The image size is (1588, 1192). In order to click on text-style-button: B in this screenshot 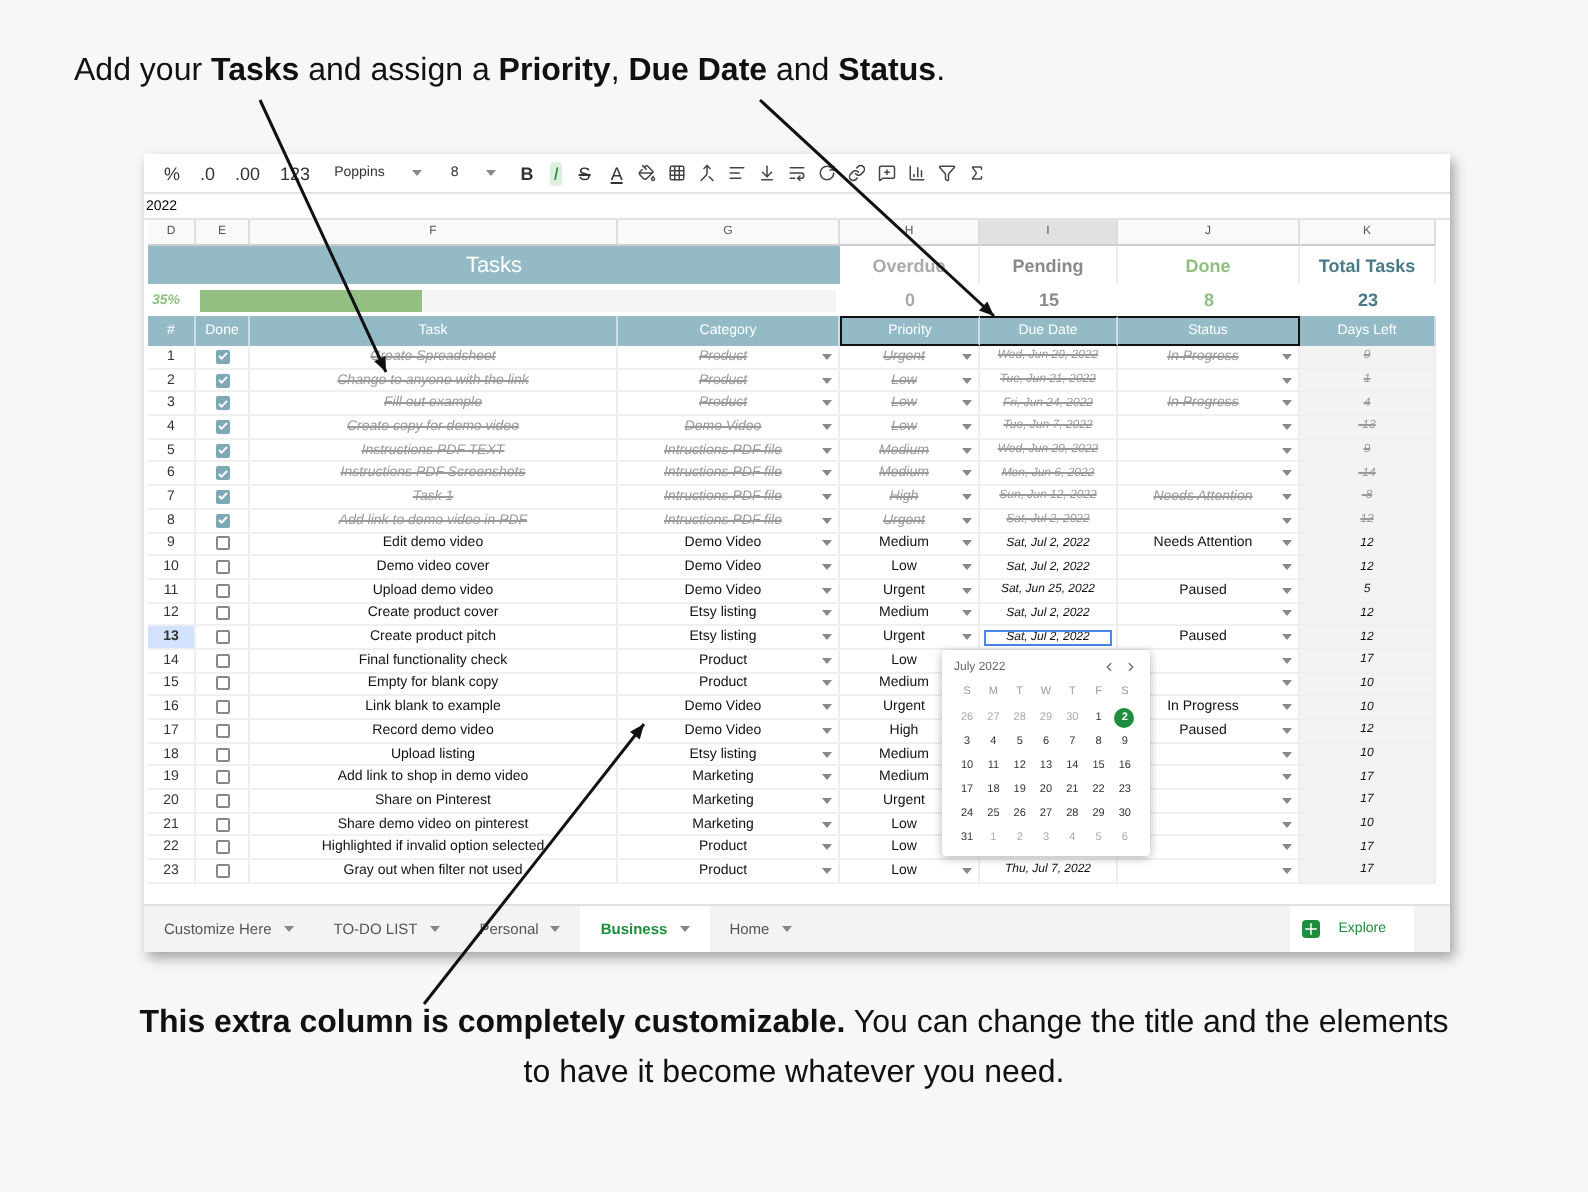, I will do `click(527, 173)`.